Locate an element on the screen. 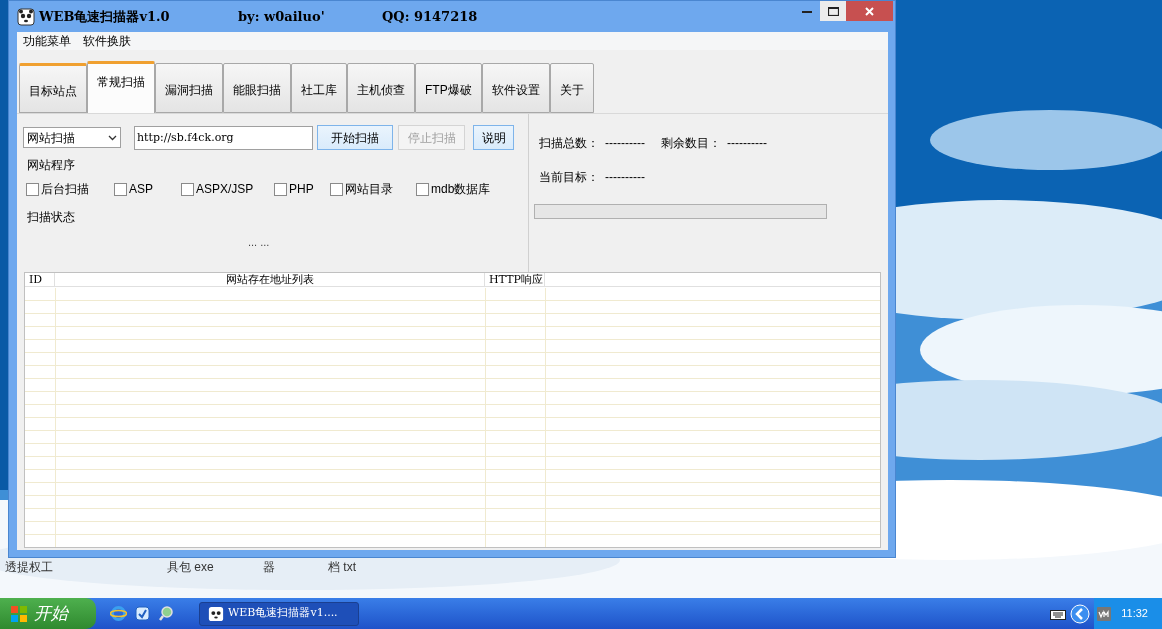  column-header: 网站存在地址列表 is located at coordinates (270, 279).